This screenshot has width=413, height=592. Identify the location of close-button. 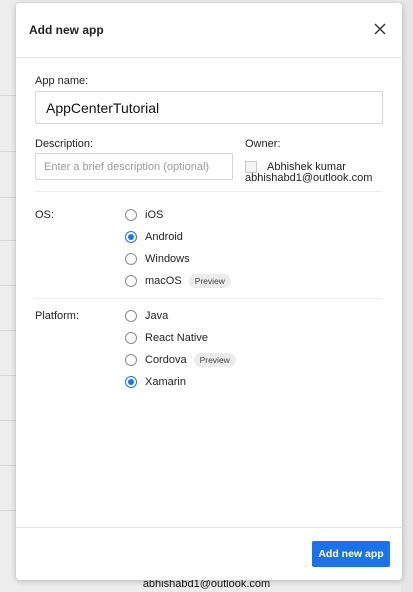
(380, 29).